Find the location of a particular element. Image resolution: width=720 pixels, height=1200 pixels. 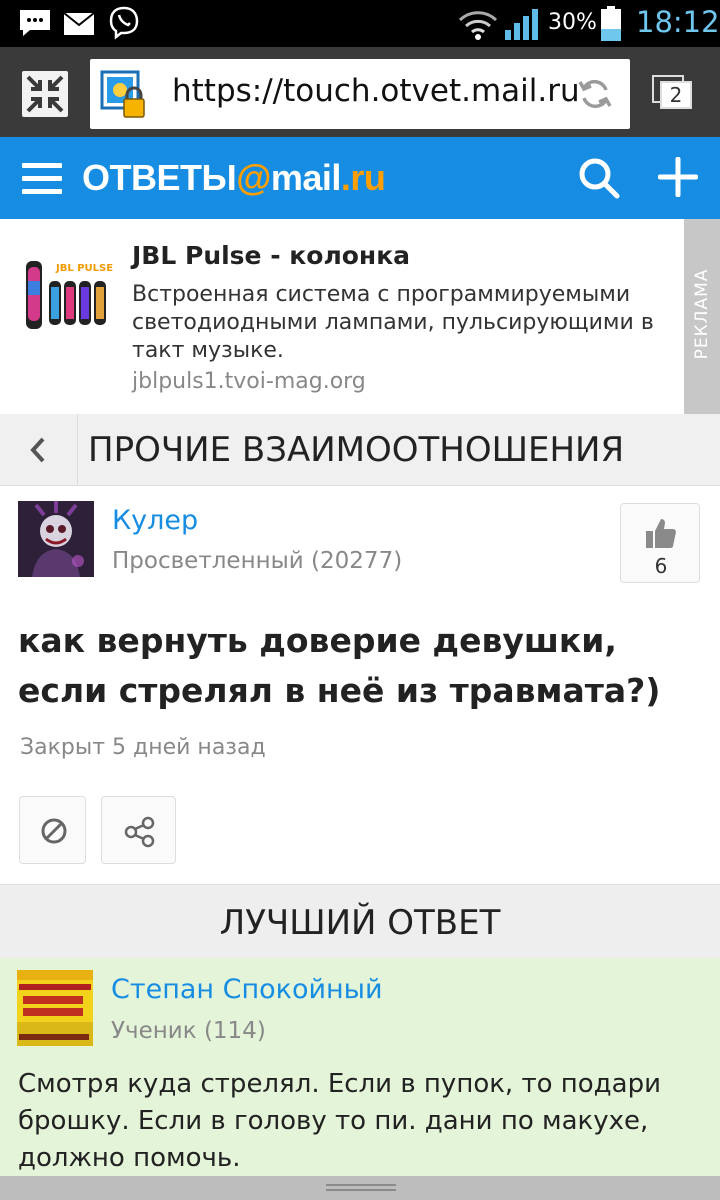

url-bar: https://touch.otvet.mail.ru is located at coordinates (360, 94).